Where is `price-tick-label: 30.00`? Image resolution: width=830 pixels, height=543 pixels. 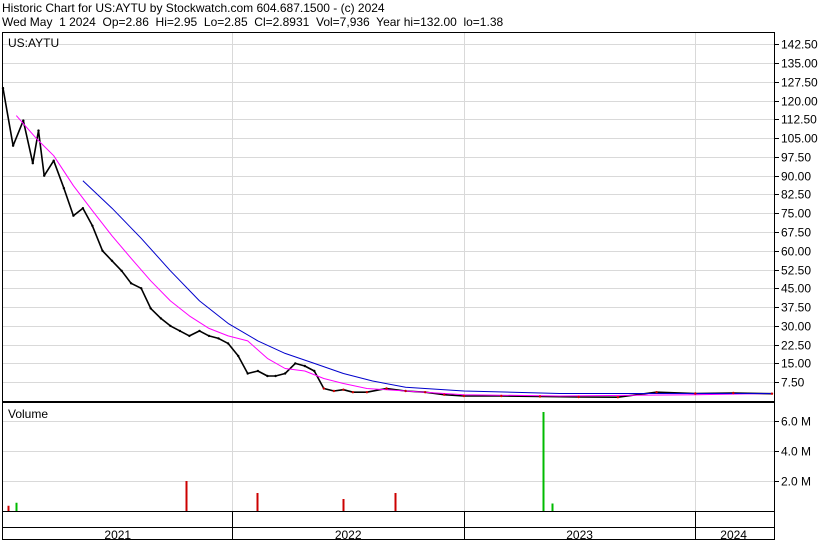 price-tick-label: 30.00 is located at coordinates (796, 327).